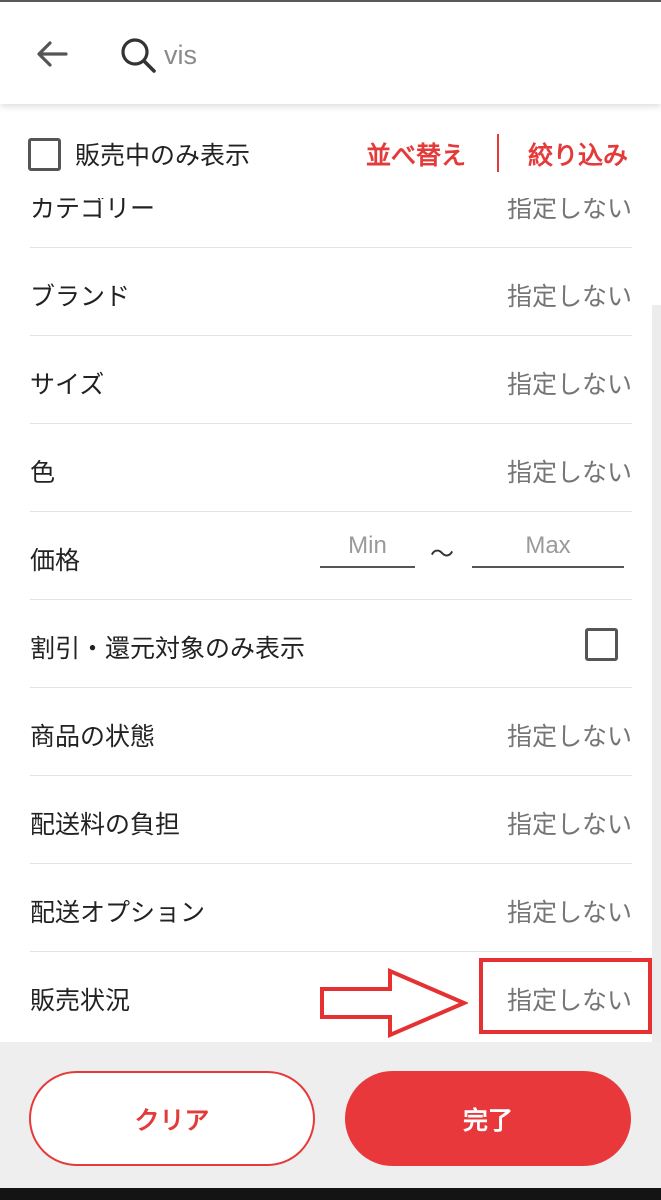 The height and width of the screenshot is (1200, 661). I want to click on filter-label: ブランド, so click(80, 296).